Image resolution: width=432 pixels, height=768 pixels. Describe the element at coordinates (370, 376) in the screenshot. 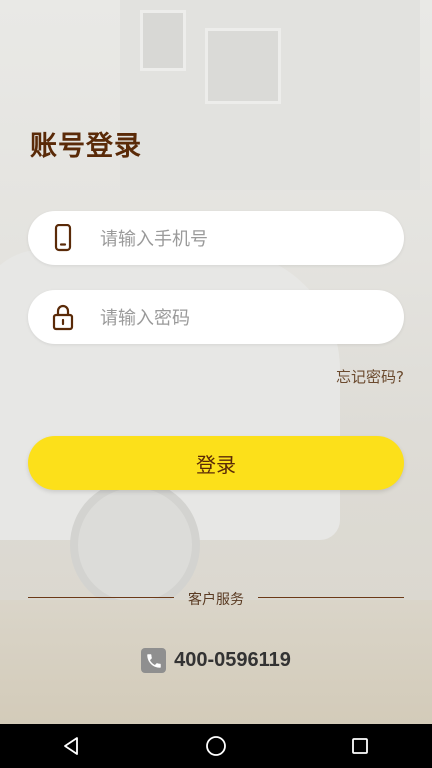

I see `forgot-password-link: 忘记密码?` at that location.